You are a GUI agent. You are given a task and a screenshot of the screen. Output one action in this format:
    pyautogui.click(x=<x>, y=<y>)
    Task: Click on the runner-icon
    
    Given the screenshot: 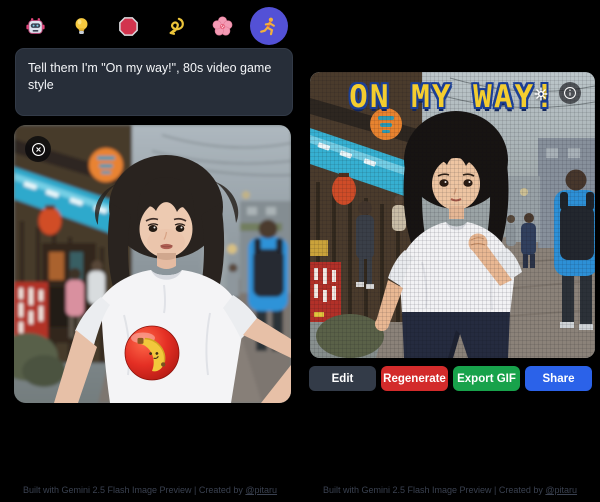 What is the action you would take?
    pyautogui.click(x=268, y=26)
    